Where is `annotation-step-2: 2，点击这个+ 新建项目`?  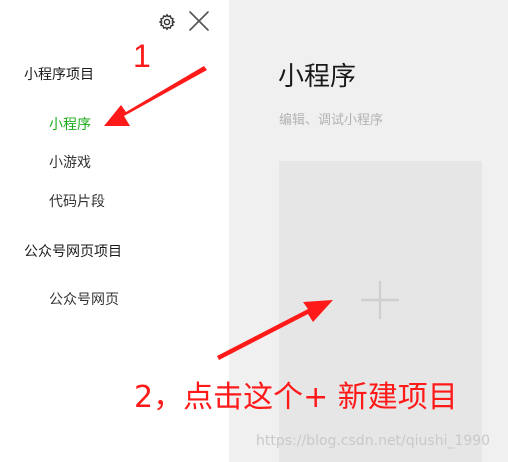
annotation-step-2: 2，点击这个+ 新建项目 is located at coordinates (296, 397).